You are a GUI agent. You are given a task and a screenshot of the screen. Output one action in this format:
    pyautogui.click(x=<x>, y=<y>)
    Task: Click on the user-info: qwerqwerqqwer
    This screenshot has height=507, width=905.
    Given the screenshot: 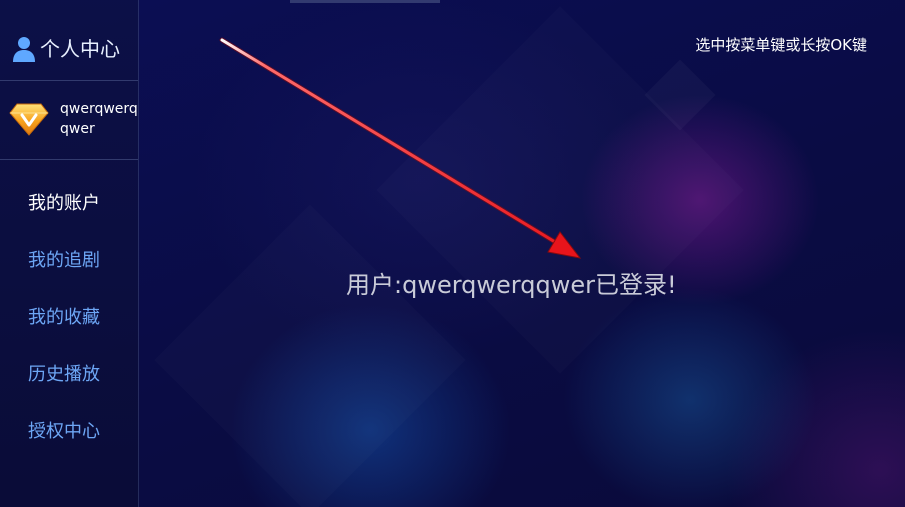 What is the action you would take?
    pyautogui.click(x=69, y=120)
    